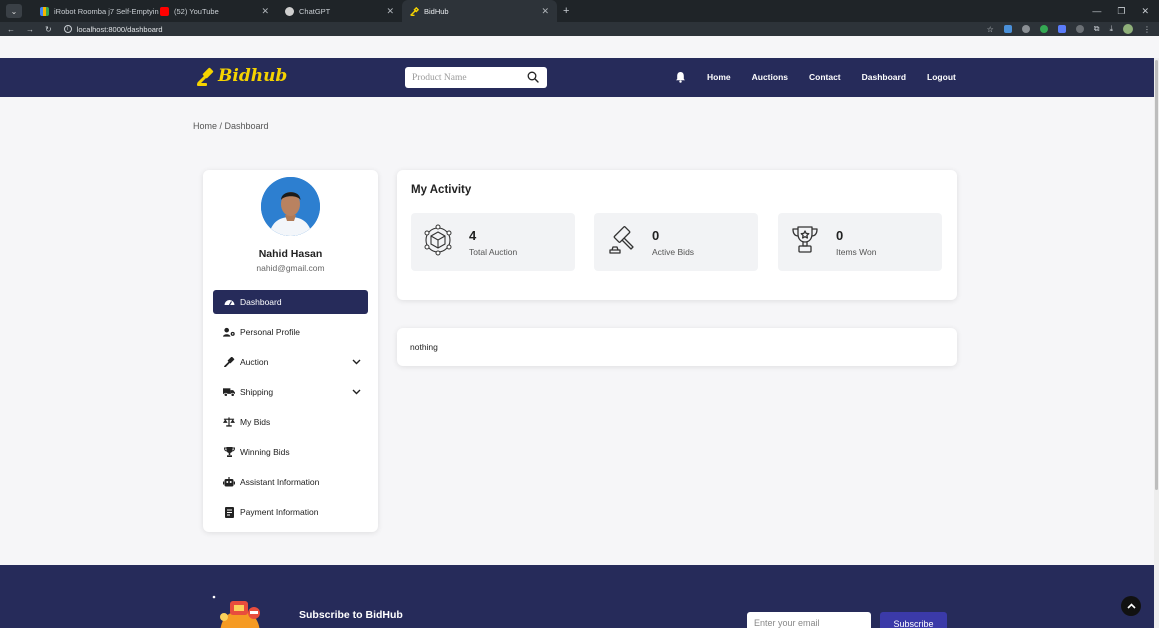 This screenshot has width=1159, height=628. Describe the element at coordinates (106, 11) in the screenshot. I see `tab-title: iRobot Roomba j7 Self-Emptyin` at that location.